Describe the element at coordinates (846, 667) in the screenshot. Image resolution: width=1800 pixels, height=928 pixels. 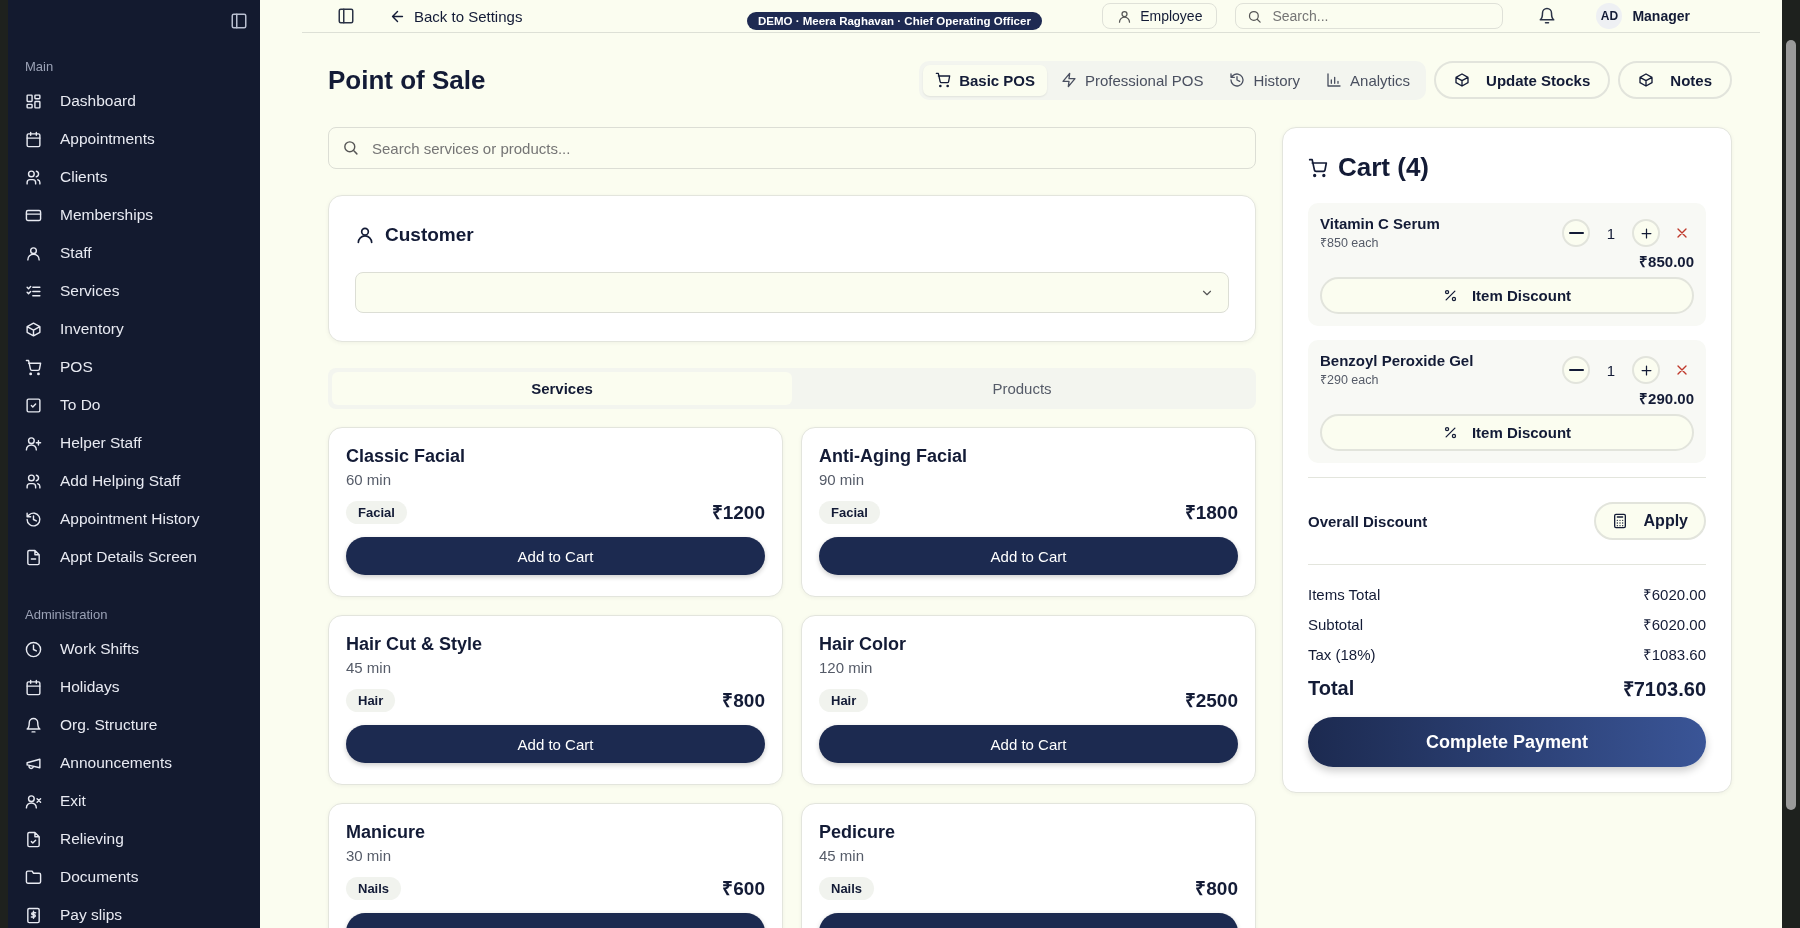
I see `service-duration: 120 min` at that location.